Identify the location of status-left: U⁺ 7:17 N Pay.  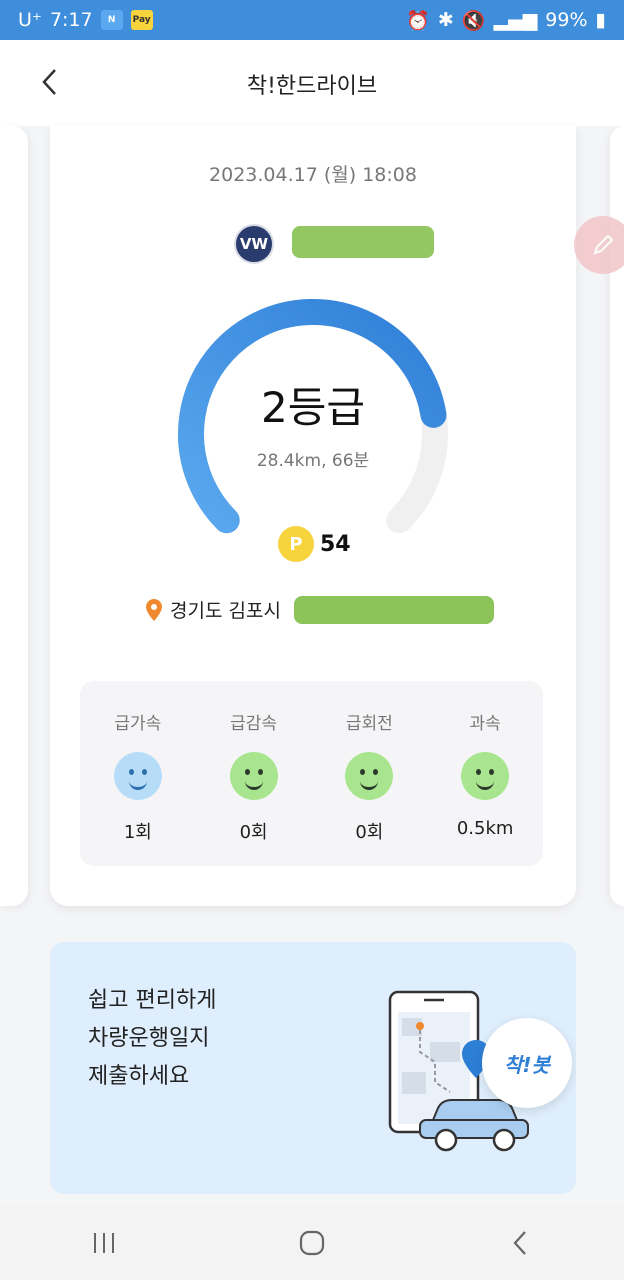
(85, 20).